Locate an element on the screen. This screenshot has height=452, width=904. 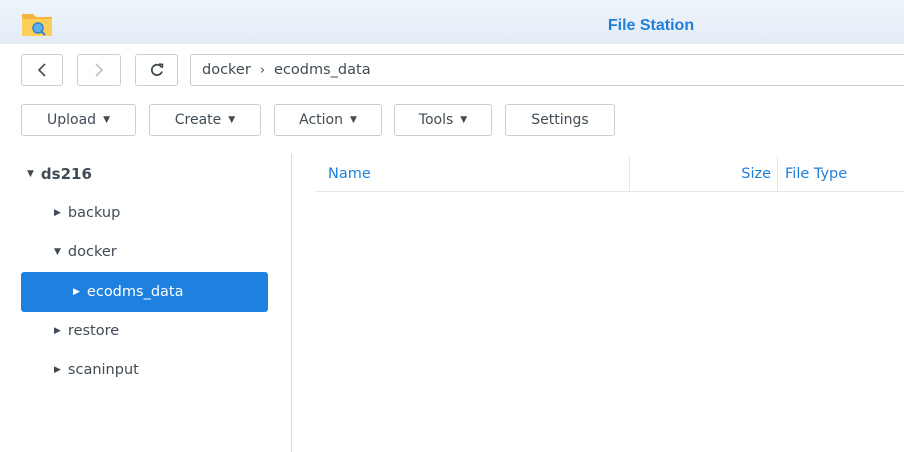
tools-label: Tools is located at coordinates (436, 120).